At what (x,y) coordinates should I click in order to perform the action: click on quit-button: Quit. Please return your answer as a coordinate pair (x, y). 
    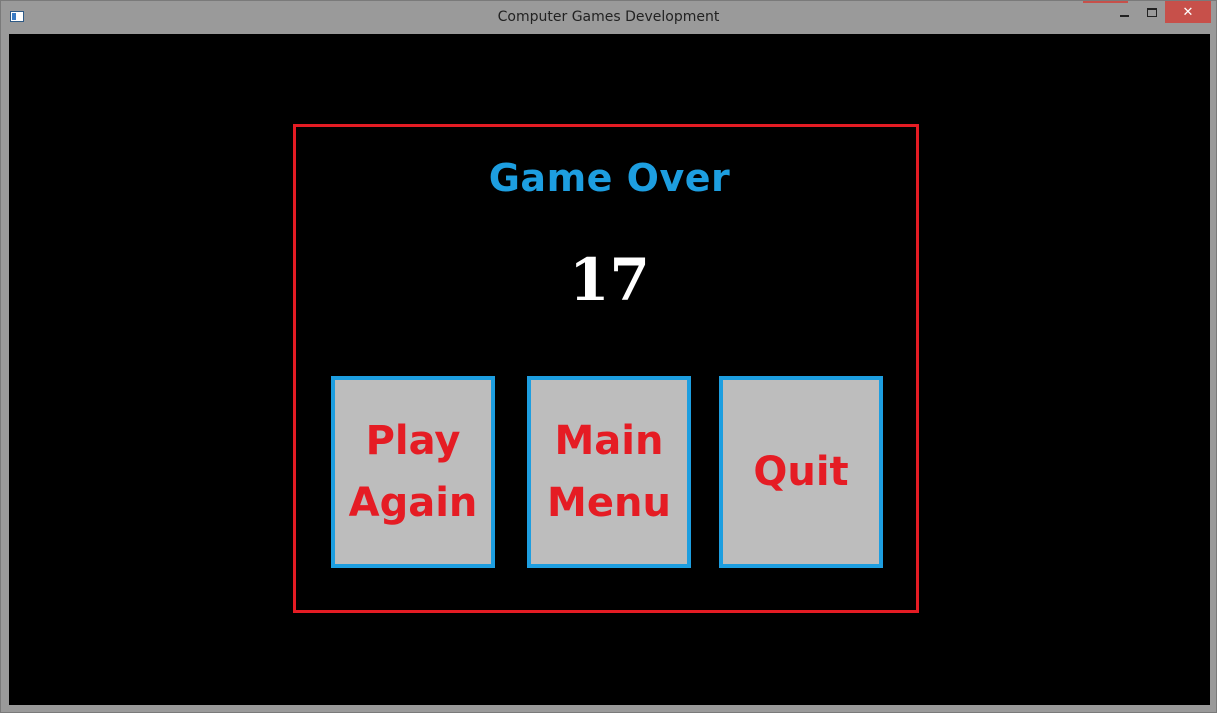
    Looking at the image, I should click on (801, 472).